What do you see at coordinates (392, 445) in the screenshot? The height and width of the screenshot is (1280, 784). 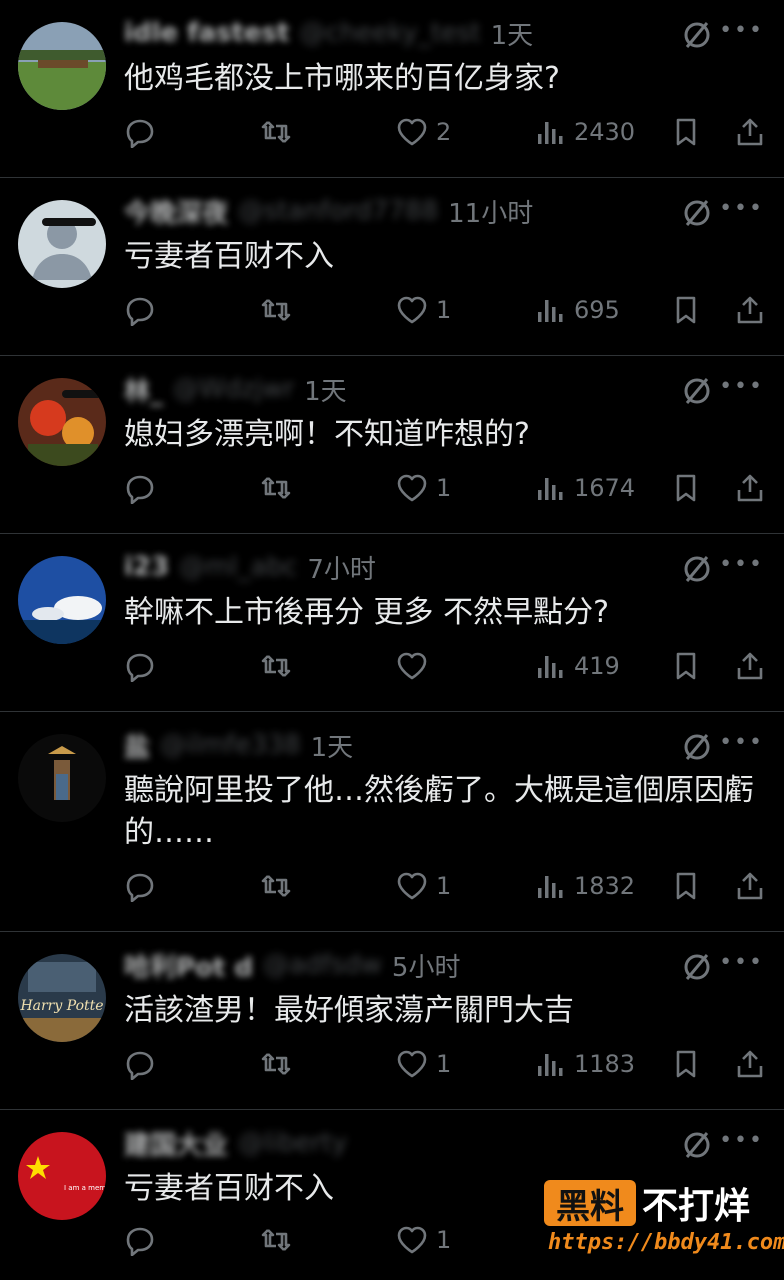 I see `reply-post: 林_ @Wdzjwr 1天 ••• 媳妇多漂亮啊！不知道咋想的? 1 1674` at bounding box center [392, 445].